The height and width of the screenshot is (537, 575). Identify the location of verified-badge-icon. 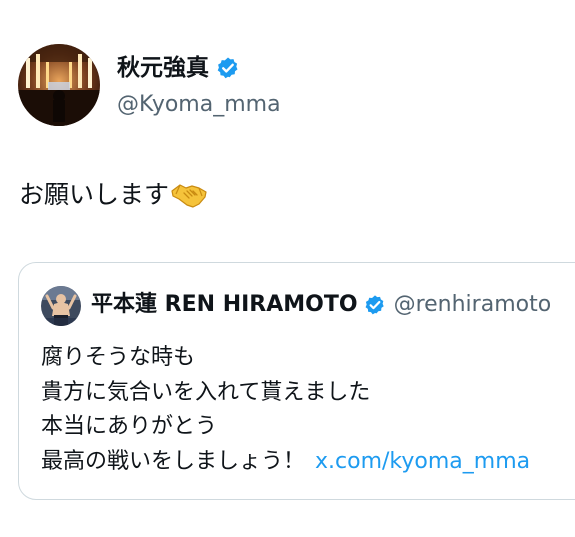
(228, 68).